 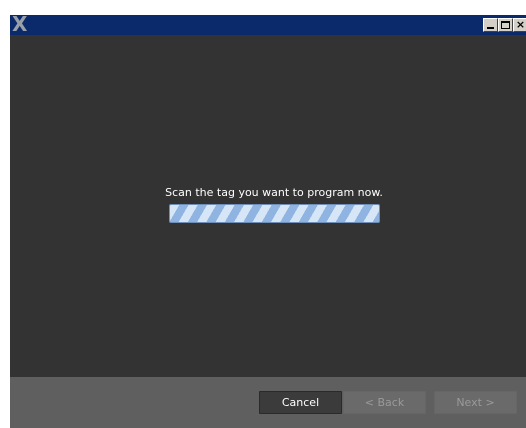 I want to click on maximize-button, so click(x=505, y=25).